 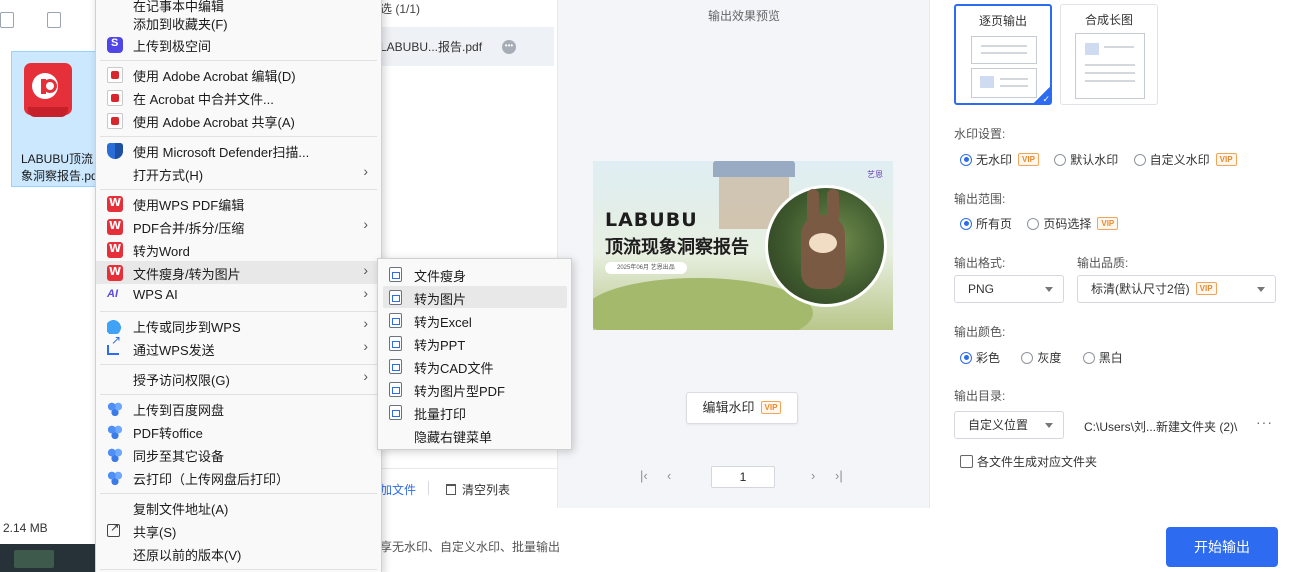 I want to click on cad-convert-icon, so click(x=395, y=366).